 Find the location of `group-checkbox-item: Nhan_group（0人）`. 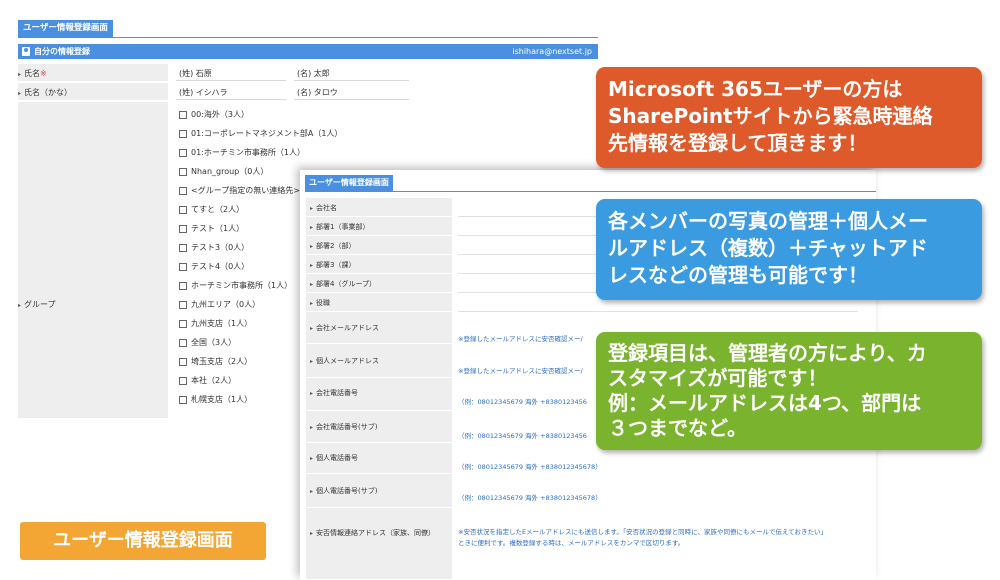

group-checkbox-item: Nhan_group（0人） is located at coordinates (223, 171).